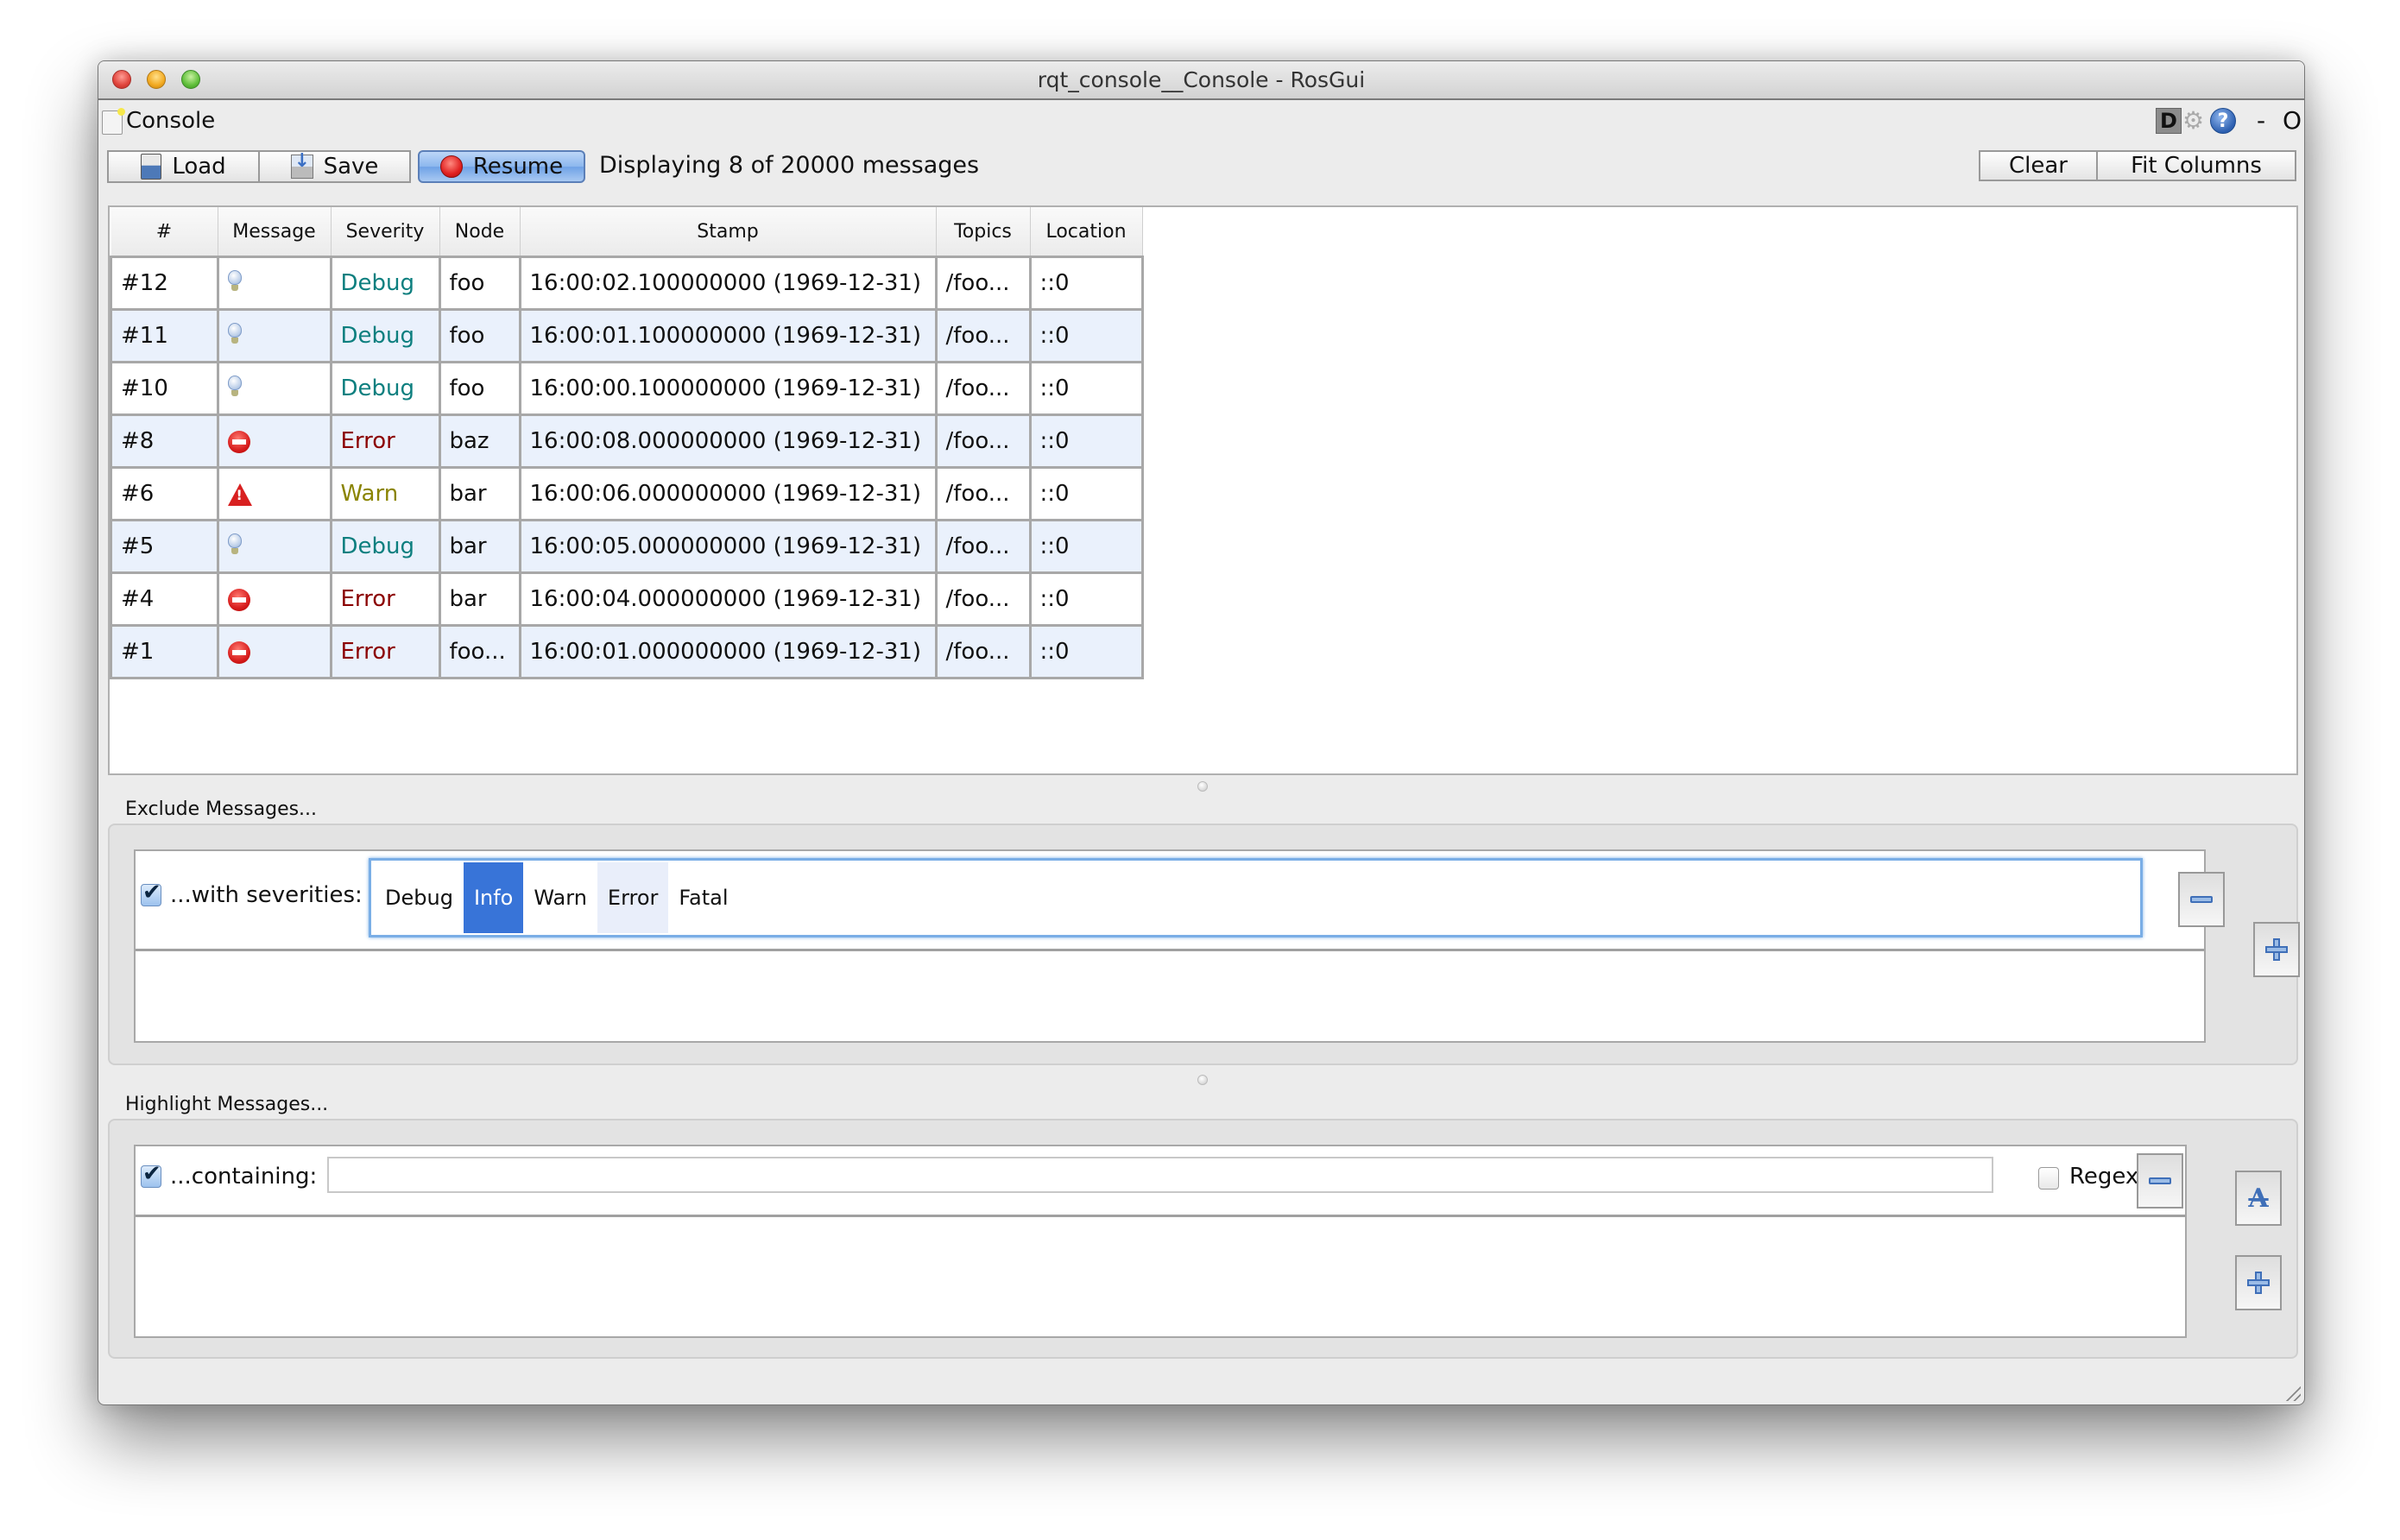  Describe the element at coordinates (385, 232) in the screenshot. I see `column-header-severity: Severity` at that location.